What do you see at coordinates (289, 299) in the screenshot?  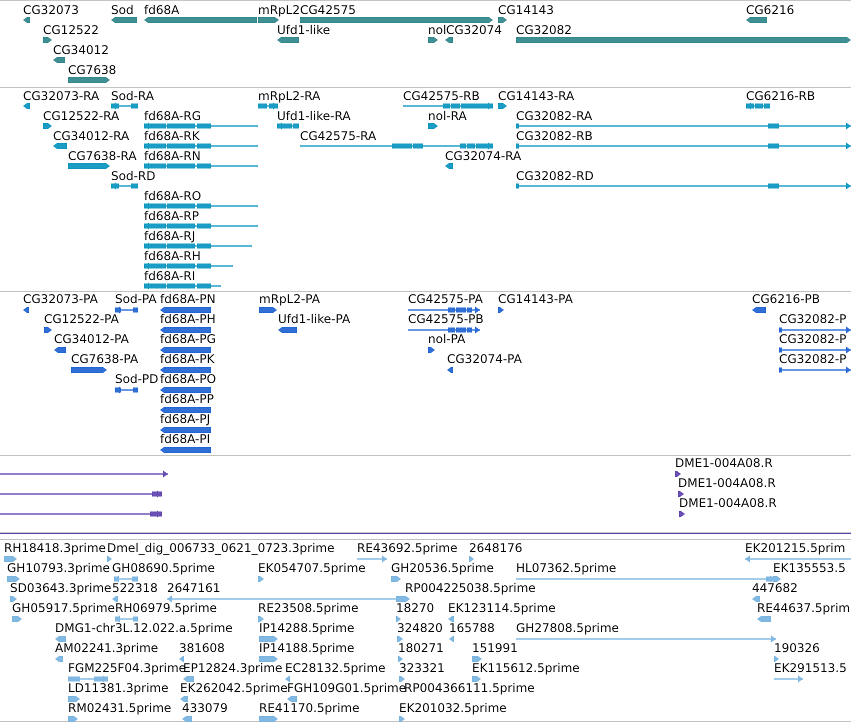 I see `feature-label: mRpL2-PA` at bounding box center [289, 299].